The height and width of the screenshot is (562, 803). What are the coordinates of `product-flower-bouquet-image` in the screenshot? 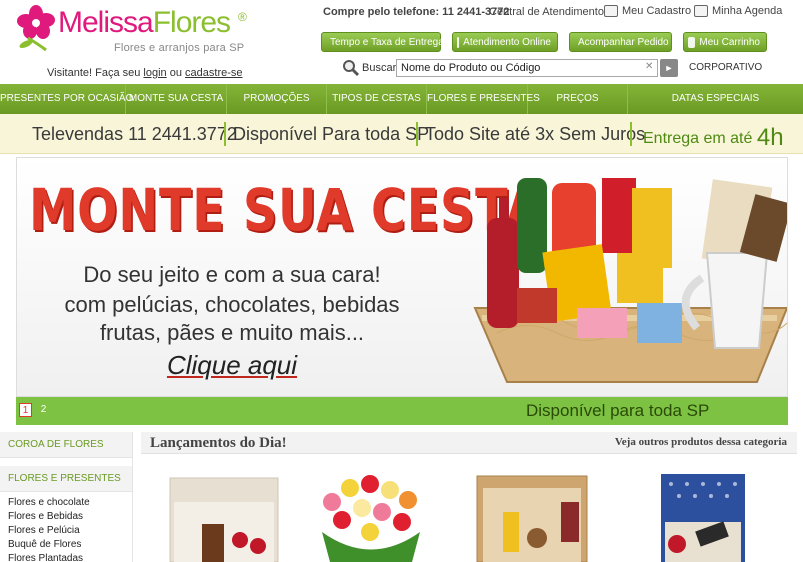 It's located at (371, 517).